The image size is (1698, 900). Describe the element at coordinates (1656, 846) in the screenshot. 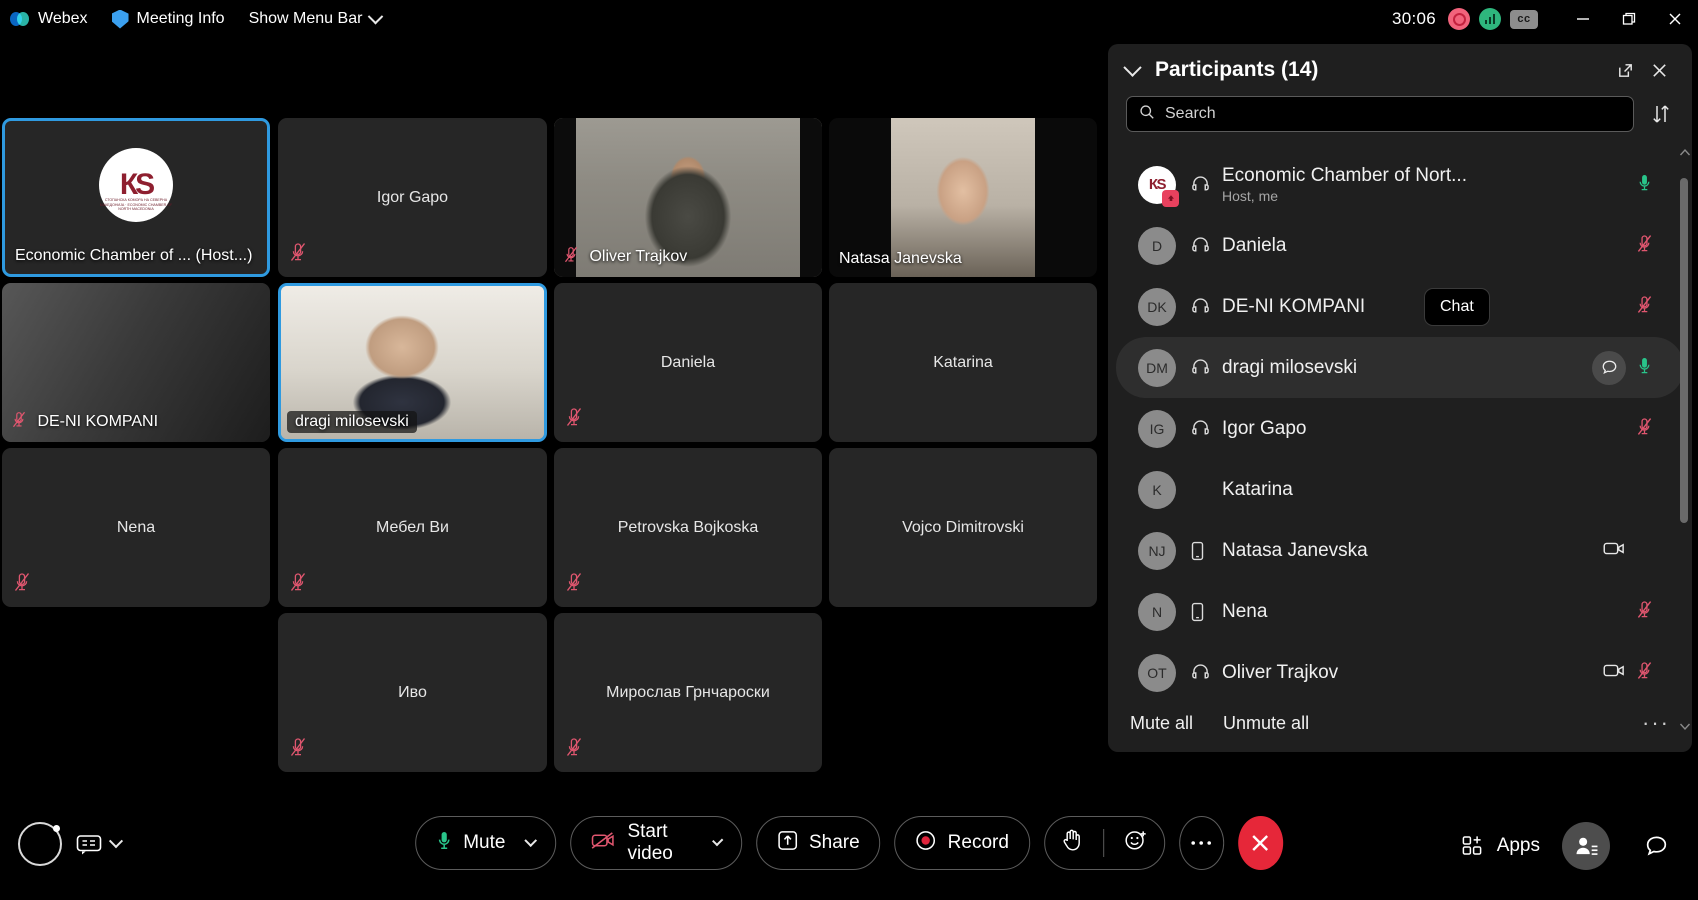

I see `chat-button` at that location.